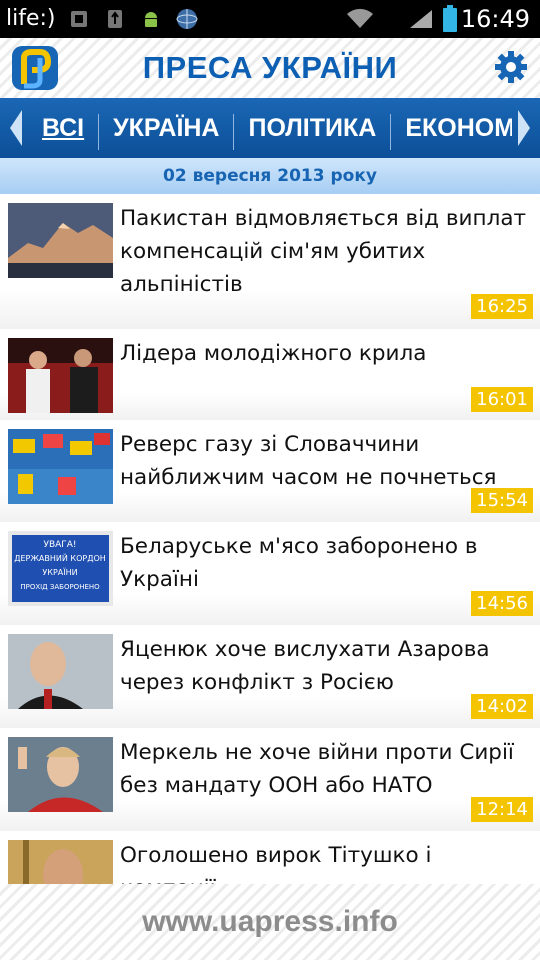  I want to click on tabs-right-arrow-icon, so click(524, 128).